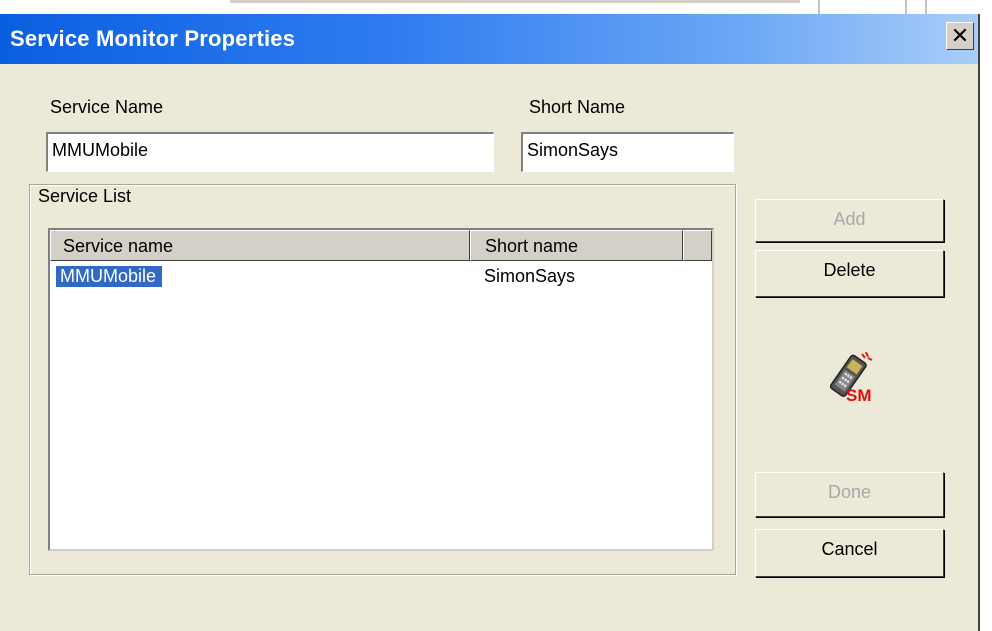 The image size is (992, 631). Describe the element at coordinates (849, 273) in the screenshot. I see `delete-button: Delete` at that location.